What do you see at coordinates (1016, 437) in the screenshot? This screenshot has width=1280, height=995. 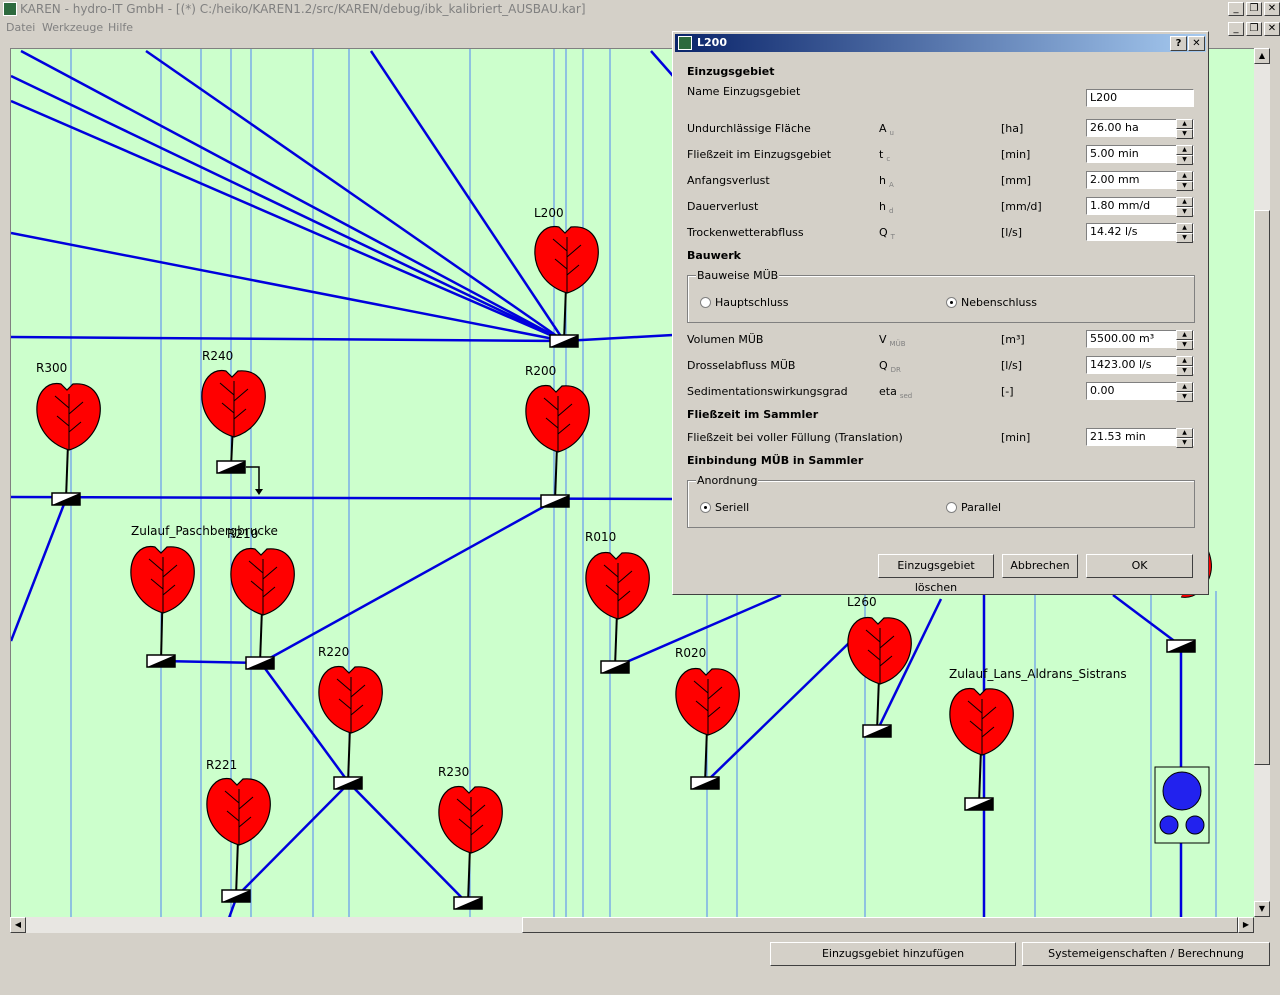 I see `fliesszeit-unit: [min]` at bounding box center [1016, 437].